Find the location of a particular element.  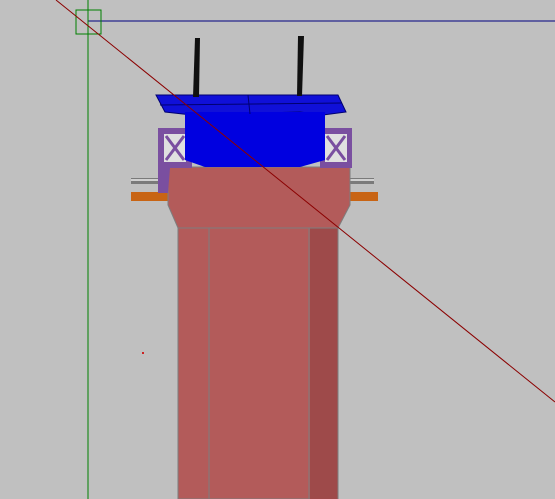

pier-shadow-face is located at coordinates (324, 363).